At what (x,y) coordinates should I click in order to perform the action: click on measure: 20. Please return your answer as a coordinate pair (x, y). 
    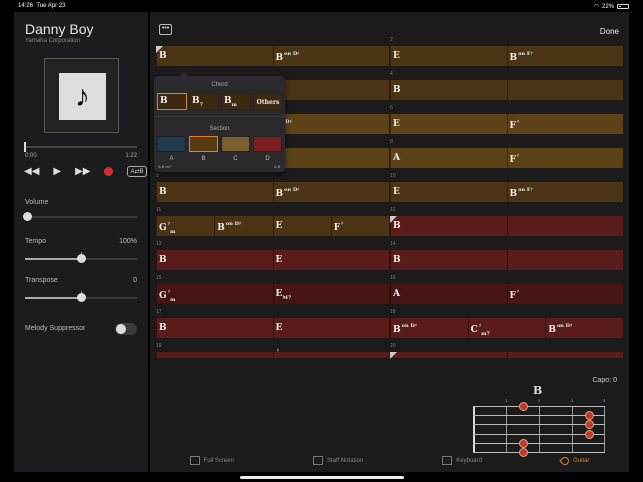
    Looking at the image, I should click on (507, 351).